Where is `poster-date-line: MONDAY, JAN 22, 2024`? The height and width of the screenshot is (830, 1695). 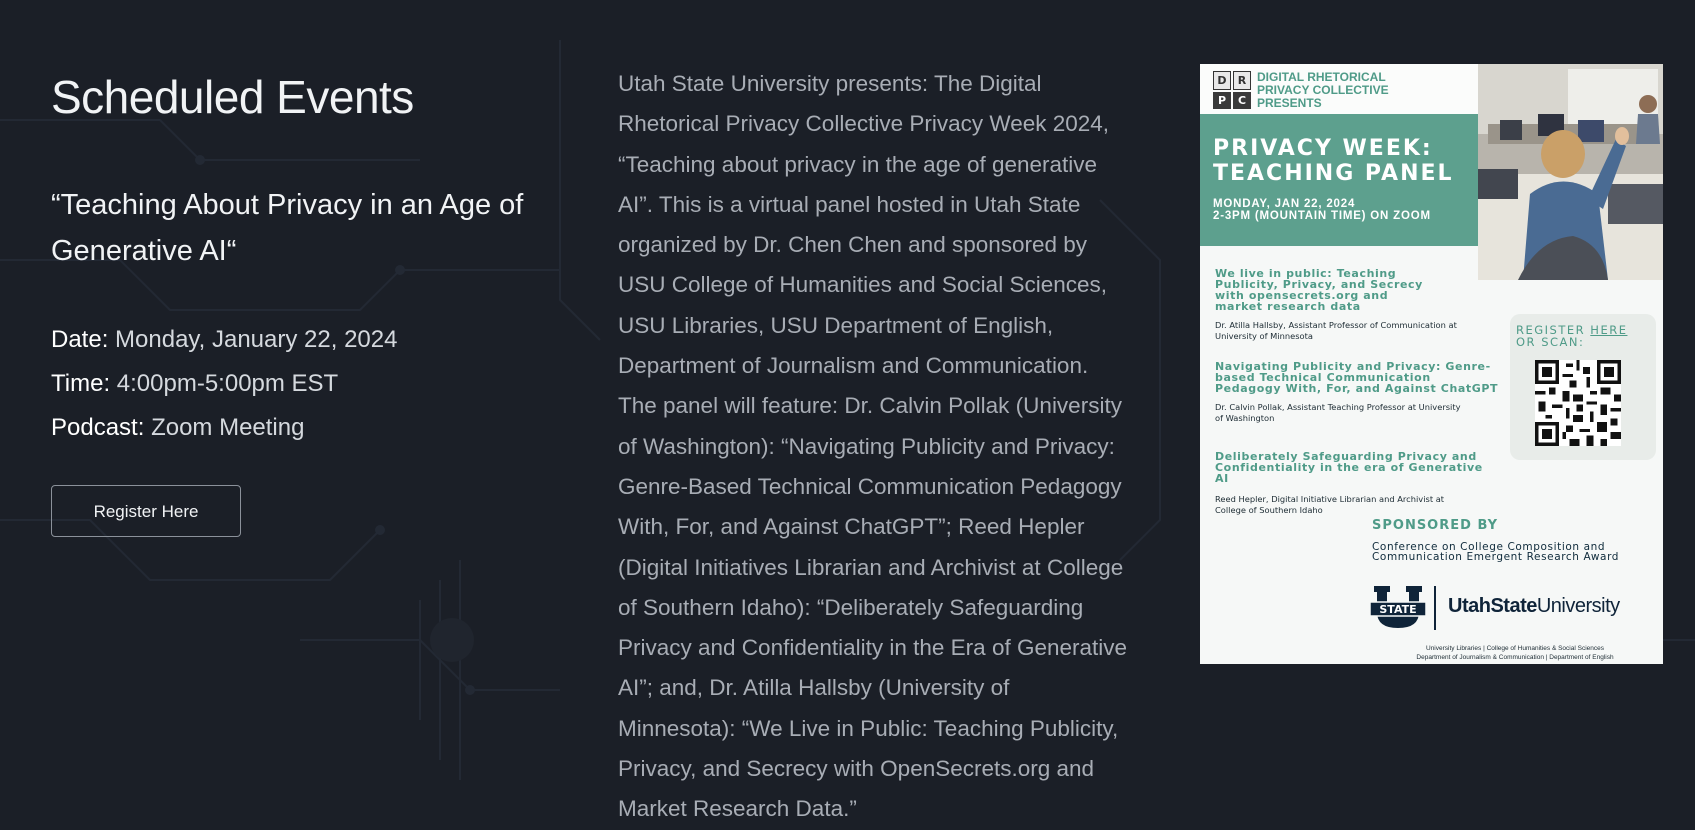 poster-date-line: MONDAY, JAN 22, 2024 is located at coordinates (1284, 204).